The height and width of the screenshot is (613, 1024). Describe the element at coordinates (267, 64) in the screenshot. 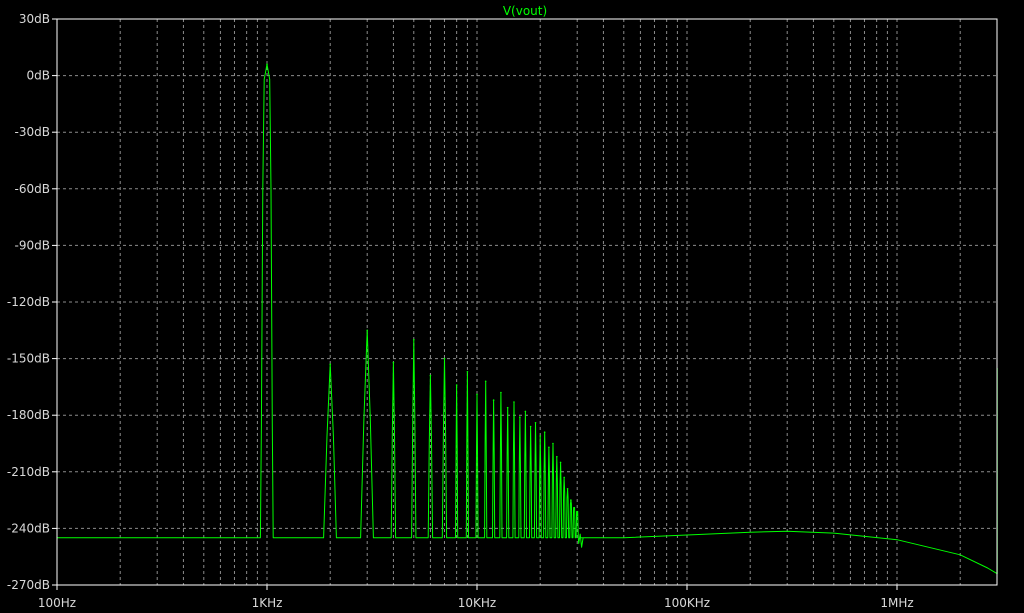

I see `fundamental-peak-point` at that location.